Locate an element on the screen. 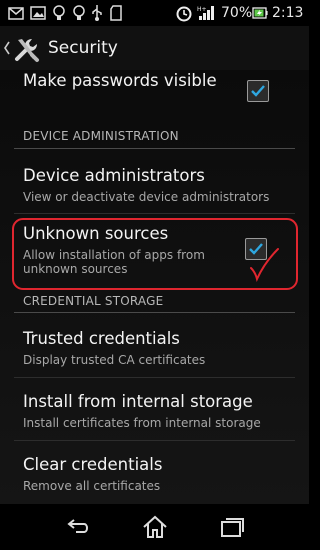 The image size is (320, 550). svg-text: H+ is located at coordinates (202, 9).